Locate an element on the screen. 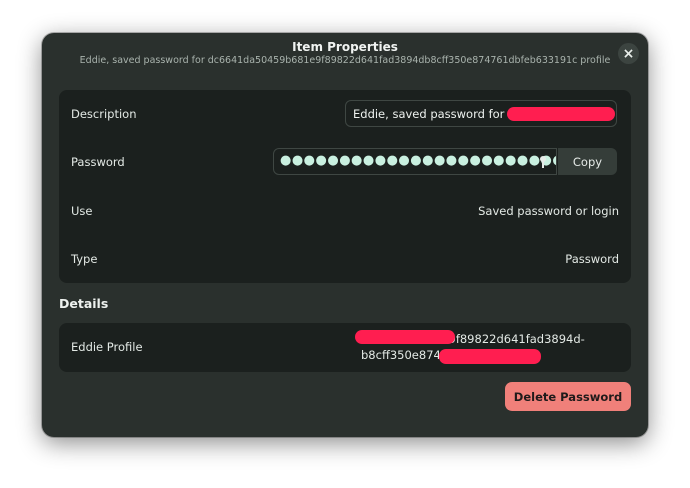  password-field: ●●●●●●●●●●●●●●●●●●●●●●●● is located at coordinates (415, 161).